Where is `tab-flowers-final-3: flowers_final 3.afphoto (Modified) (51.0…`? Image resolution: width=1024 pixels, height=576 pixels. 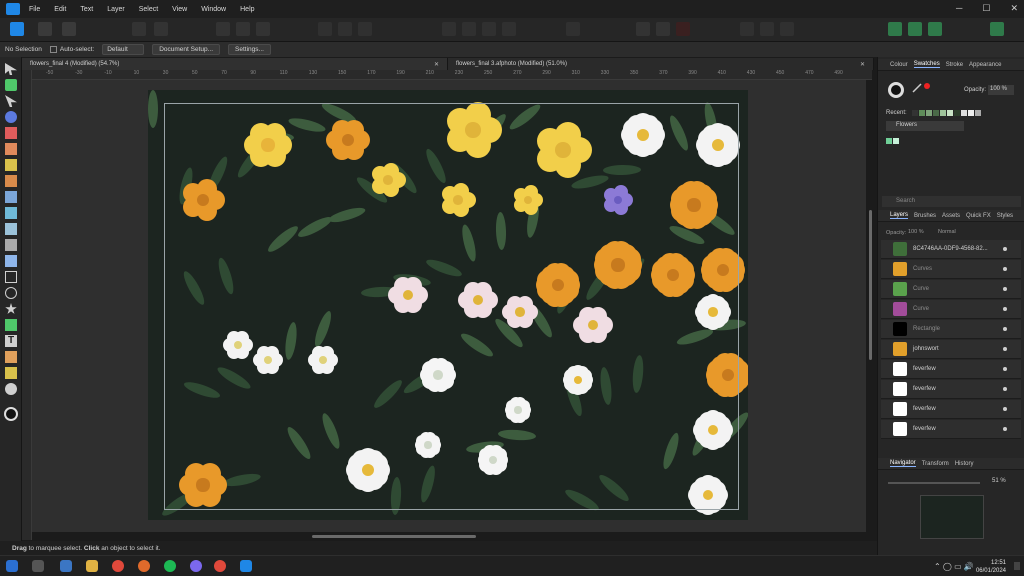 tab-flowers-final-3: flowers_final 3.afphoto (Modified) (51.0… is located at coordinates (661, 64).